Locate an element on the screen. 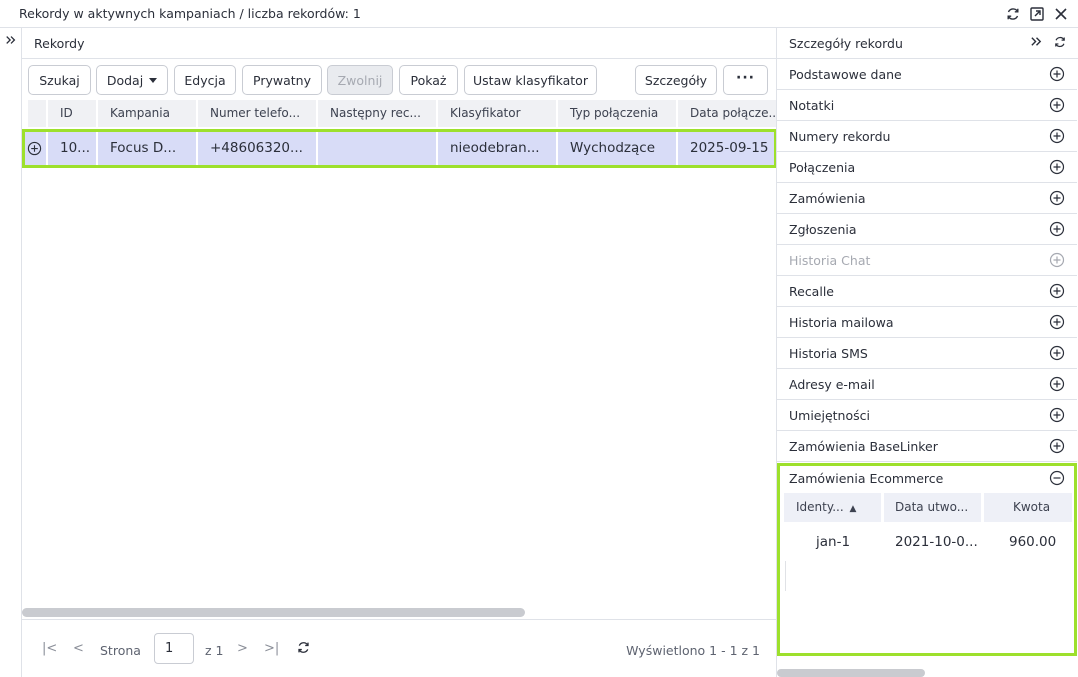 This screenshot has width=1078, height=677. next-page-icon: > is located at coordinates (242, 648).